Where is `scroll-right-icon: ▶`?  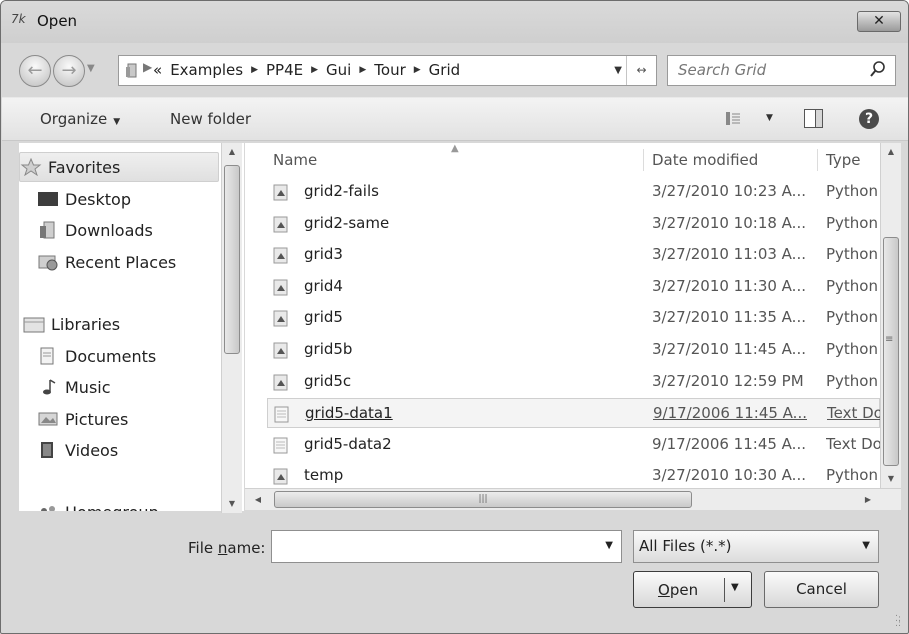
scroll-right-icon: ▶ is located at coordinates (868, 500).